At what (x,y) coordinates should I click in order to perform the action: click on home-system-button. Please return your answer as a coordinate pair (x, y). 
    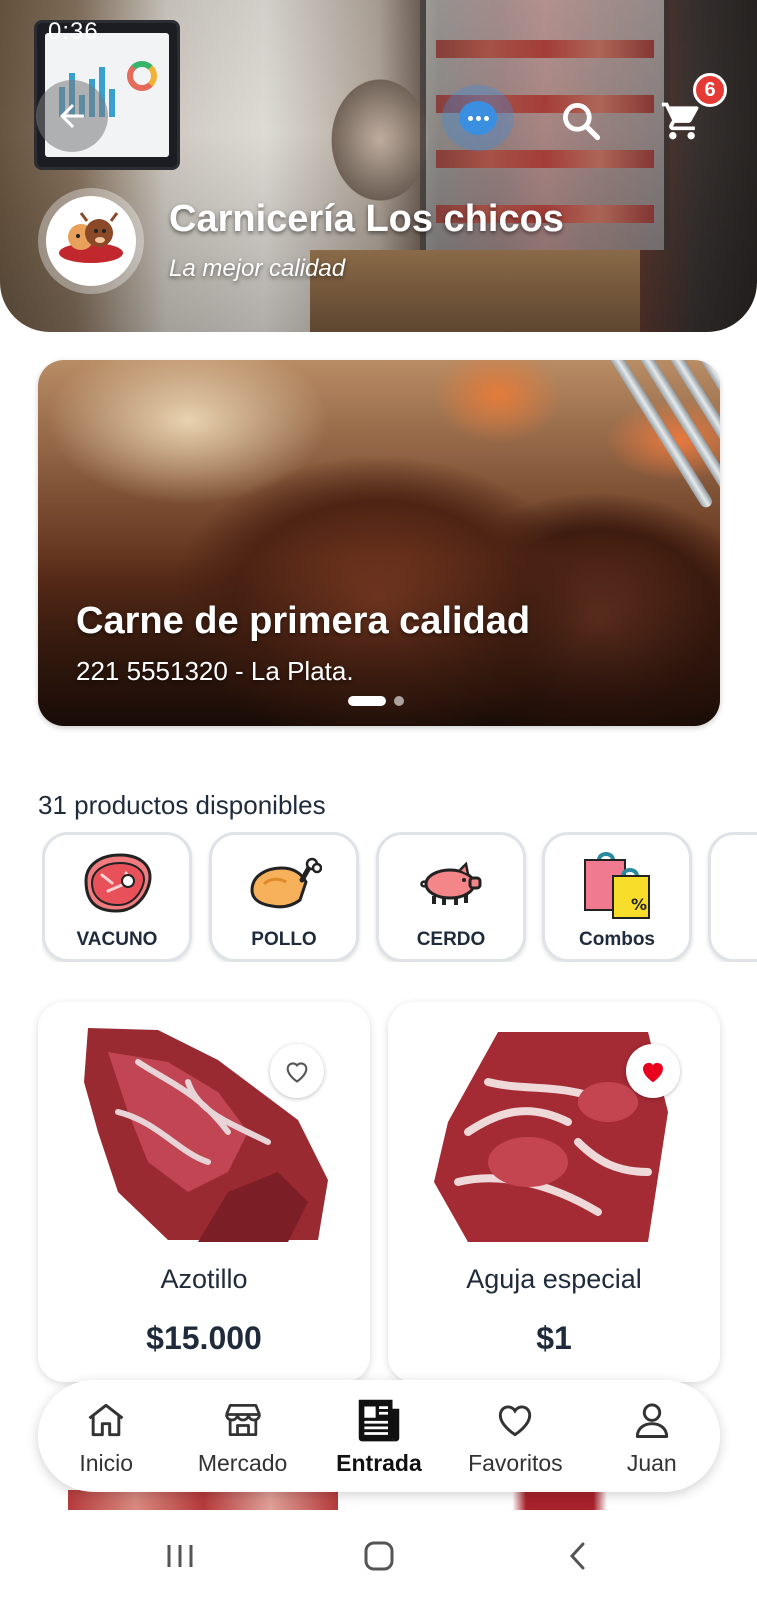
    Looking at the image, I should click on (379, 1556).